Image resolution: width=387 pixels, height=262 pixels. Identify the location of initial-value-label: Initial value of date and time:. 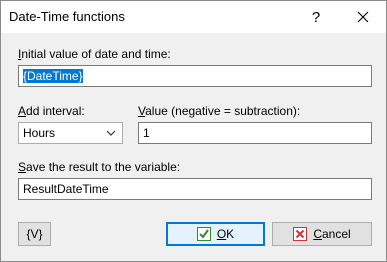
(94, 54).